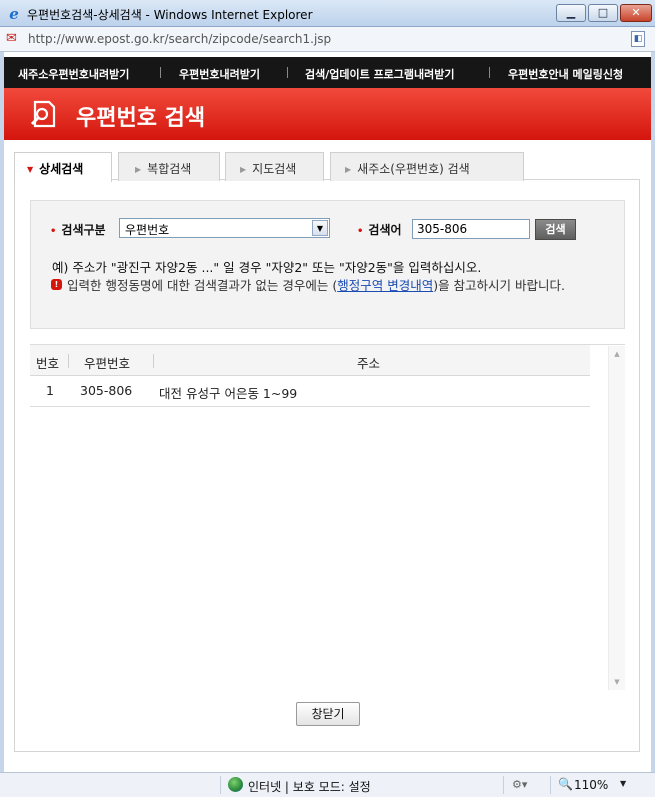 The width and height of the screenshot is (655, 797). Describe the element at coordinates (14, 14) in the screenshot. I see `internet-explorer-icon: e` at that location.